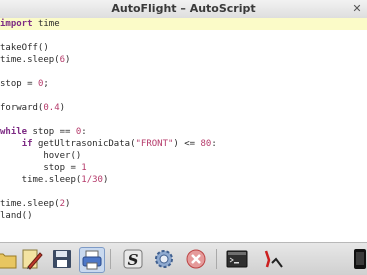 The width and height of the screenshot is (367, 275). I want to click on code-keyword: if, so click(27, 144).